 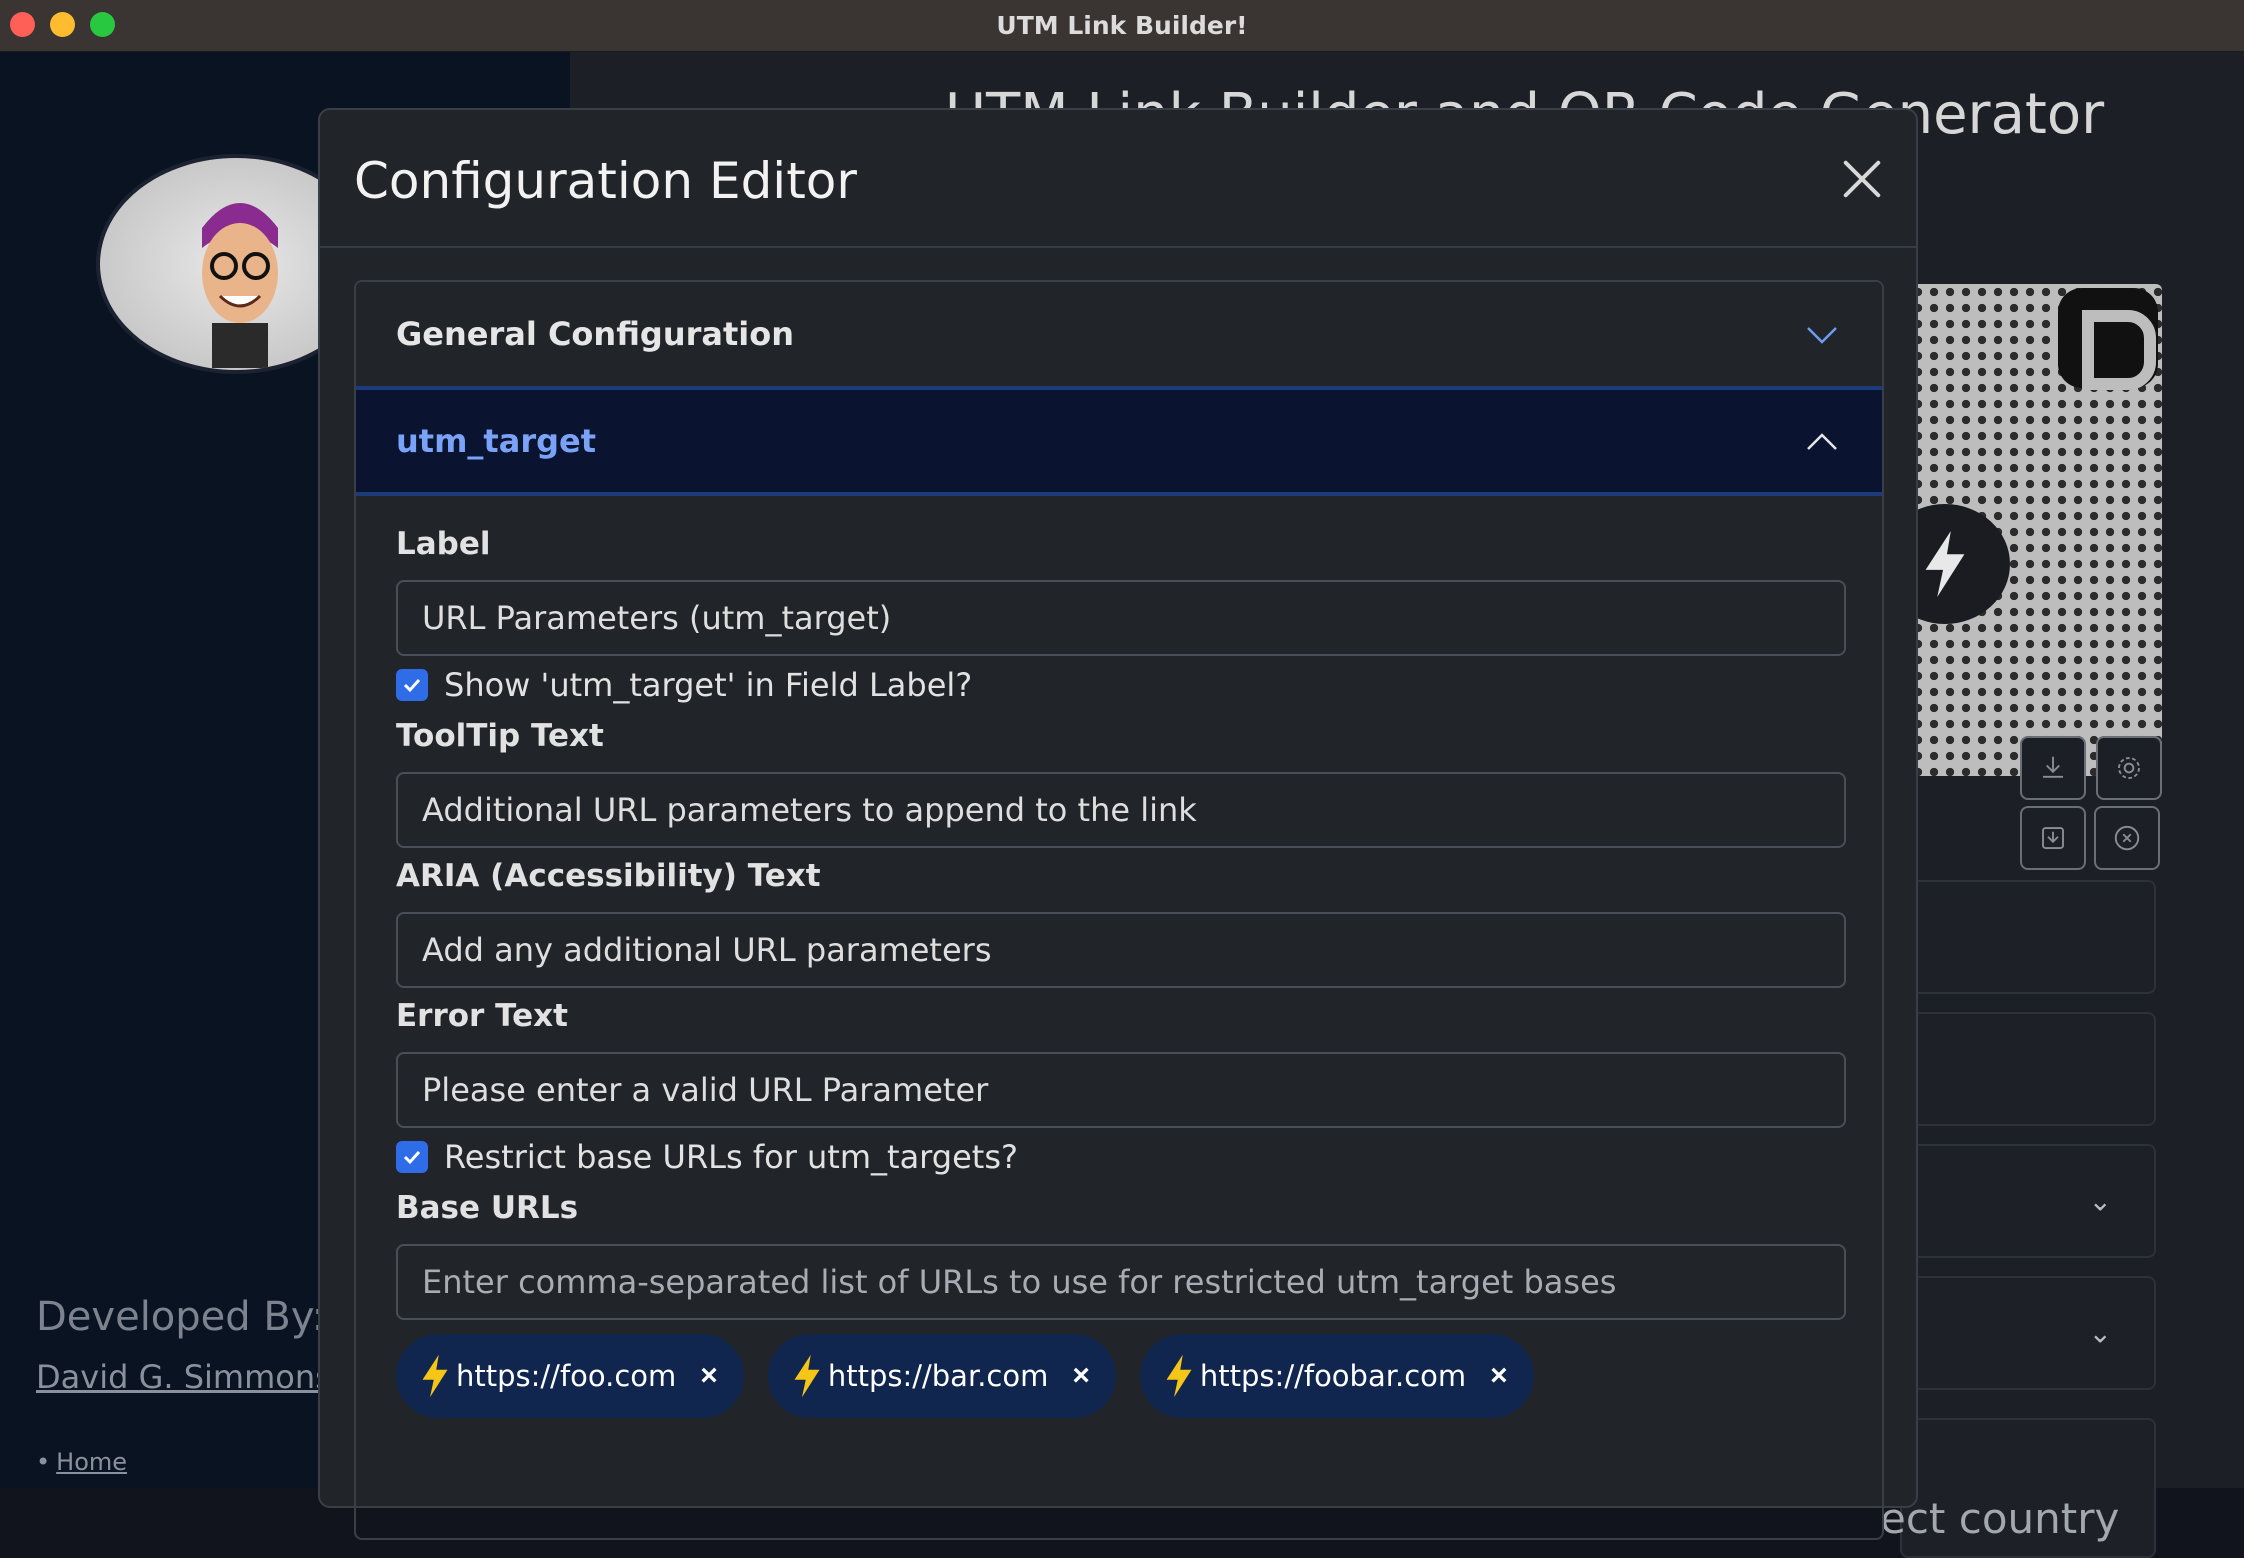 I want to click on window-title-bar: UTM Link Builder!, so click(x=1122, y=26).